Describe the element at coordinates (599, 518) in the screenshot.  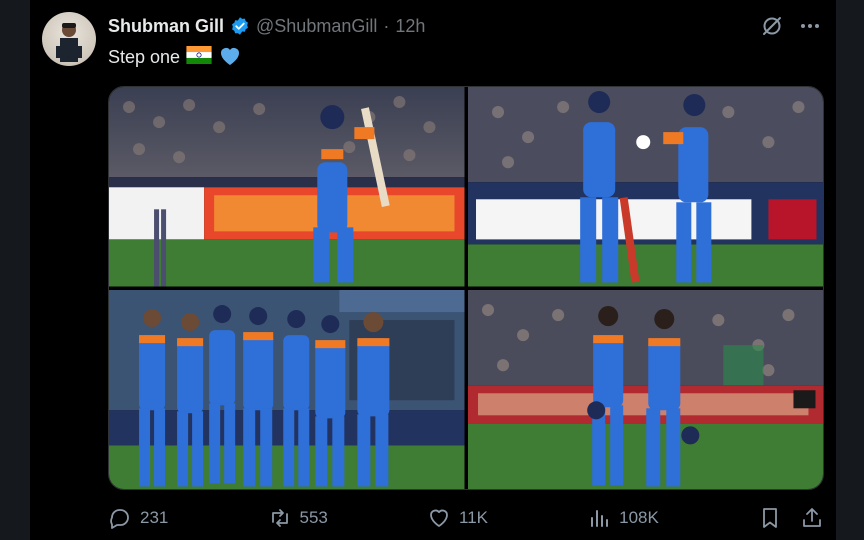
I see `views-chart-icon` at that location.